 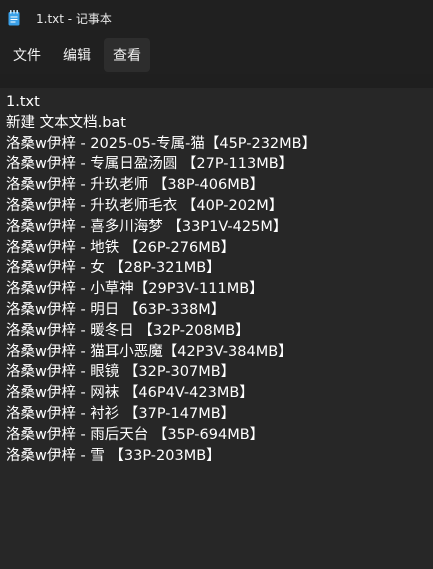 I want to click on text-line: 洛桑w伊梓 - 升玖老师 【38P-406MB】, so click(x=135, y=185).